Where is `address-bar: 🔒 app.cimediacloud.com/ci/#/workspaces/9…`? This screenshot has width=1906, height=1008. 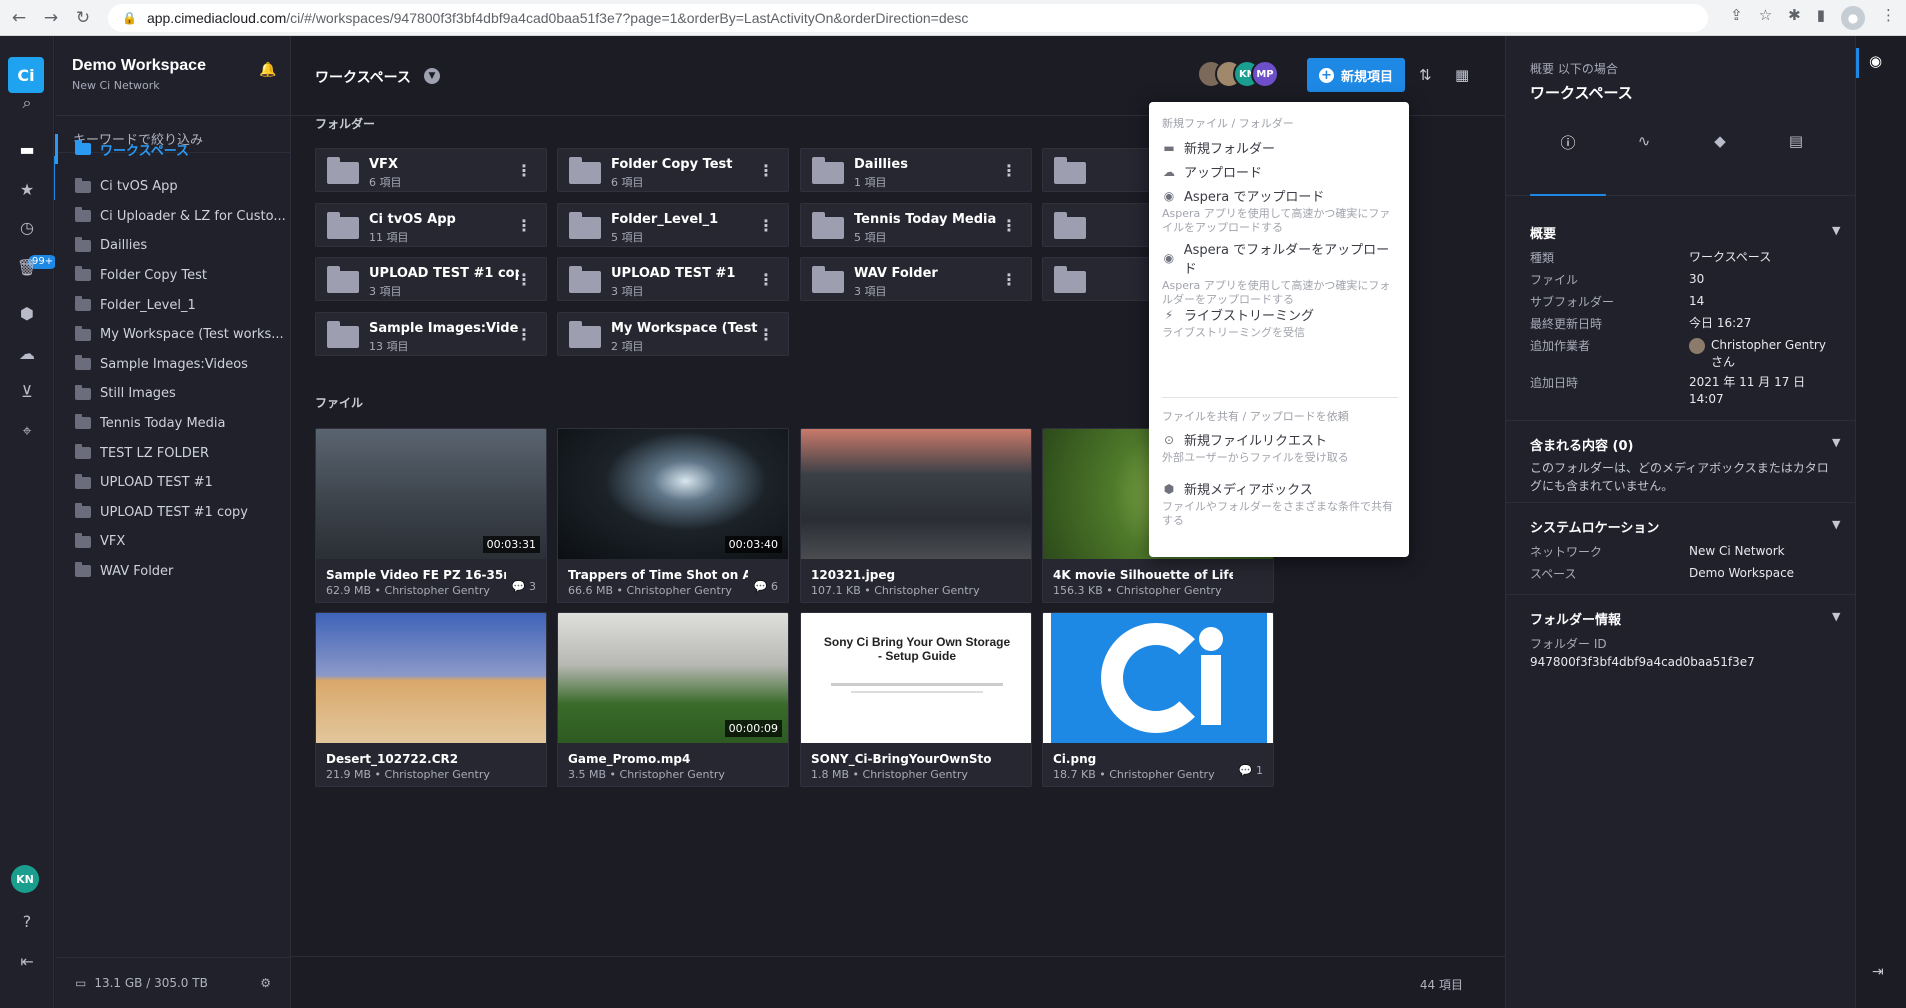 address-bar: 🔒 app.cimediacloud.com/ci/#/workspaces/9… is located at coordinates (908, 17).